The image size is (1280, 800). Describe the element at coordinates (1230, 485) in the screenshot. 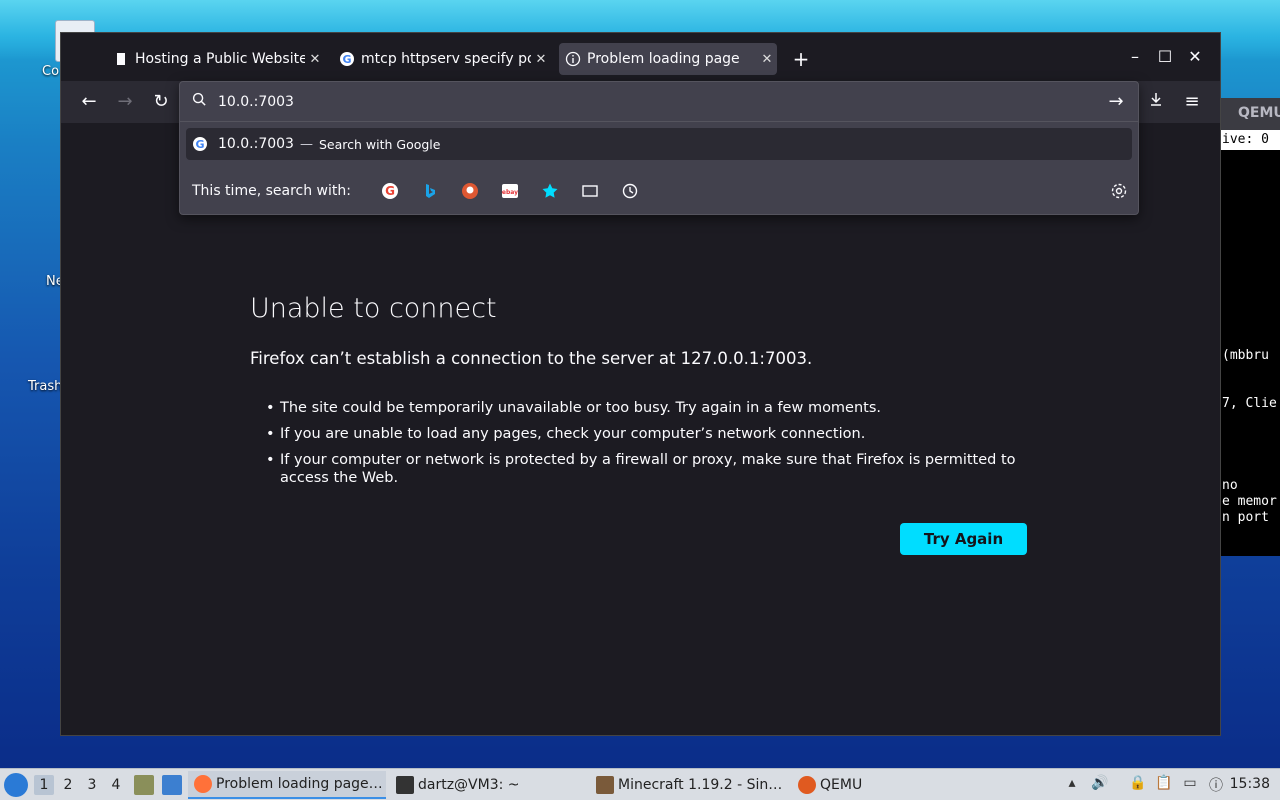

I see `qemu-console-line: no` at that location.